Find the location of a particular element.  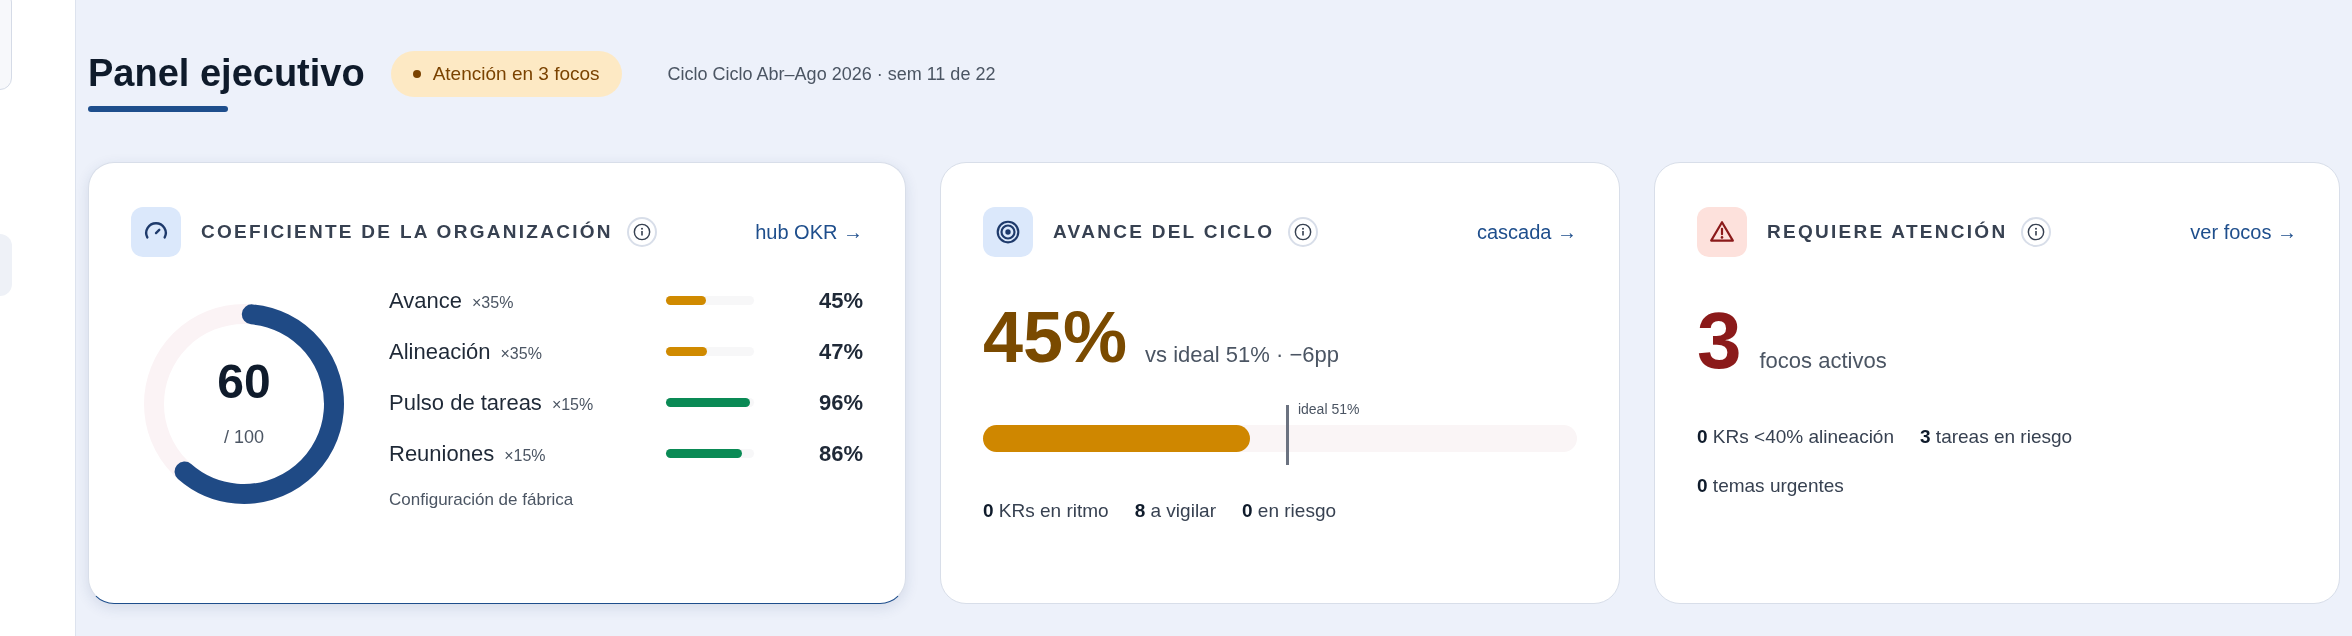

big-value: 45% is located at coordinates (1055, 337).